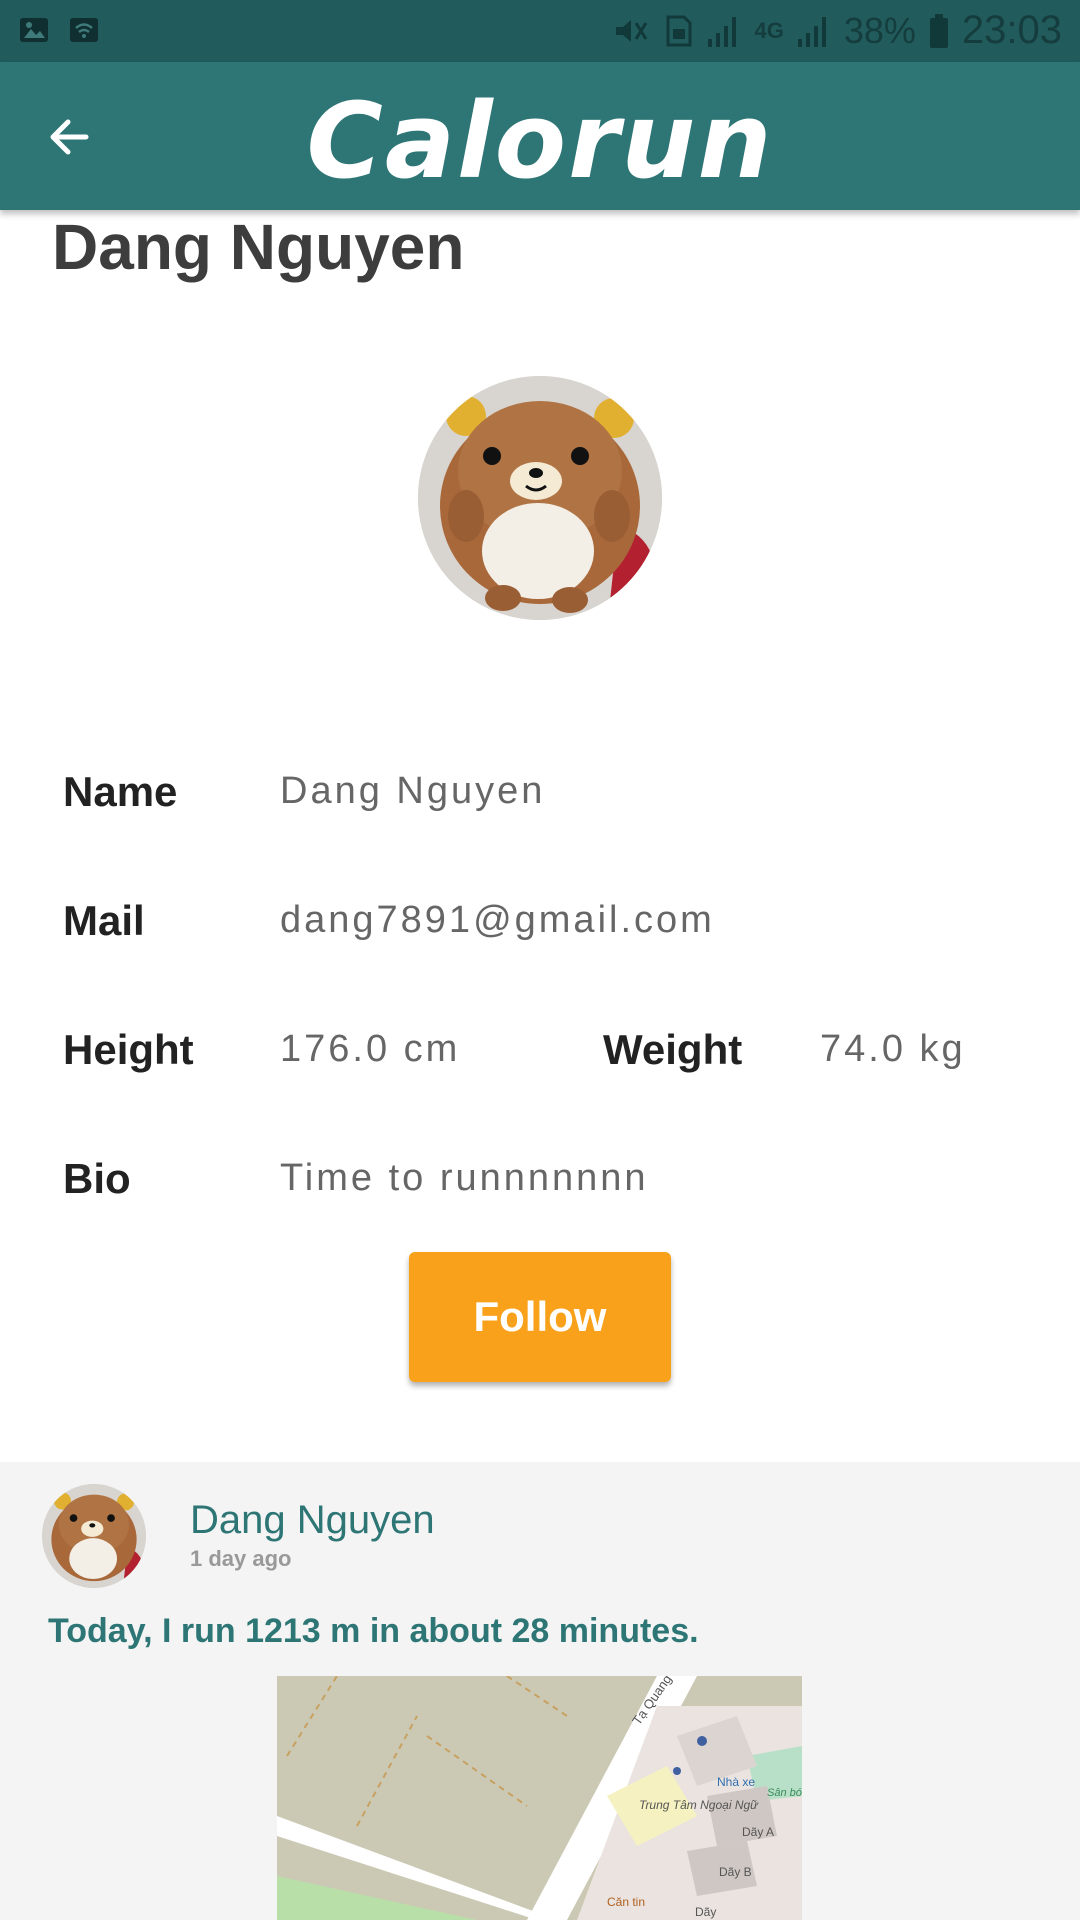 The height and width of the screenshot is (1920, 1080). I want to click on clock: 23:03, so click(1011, 30).